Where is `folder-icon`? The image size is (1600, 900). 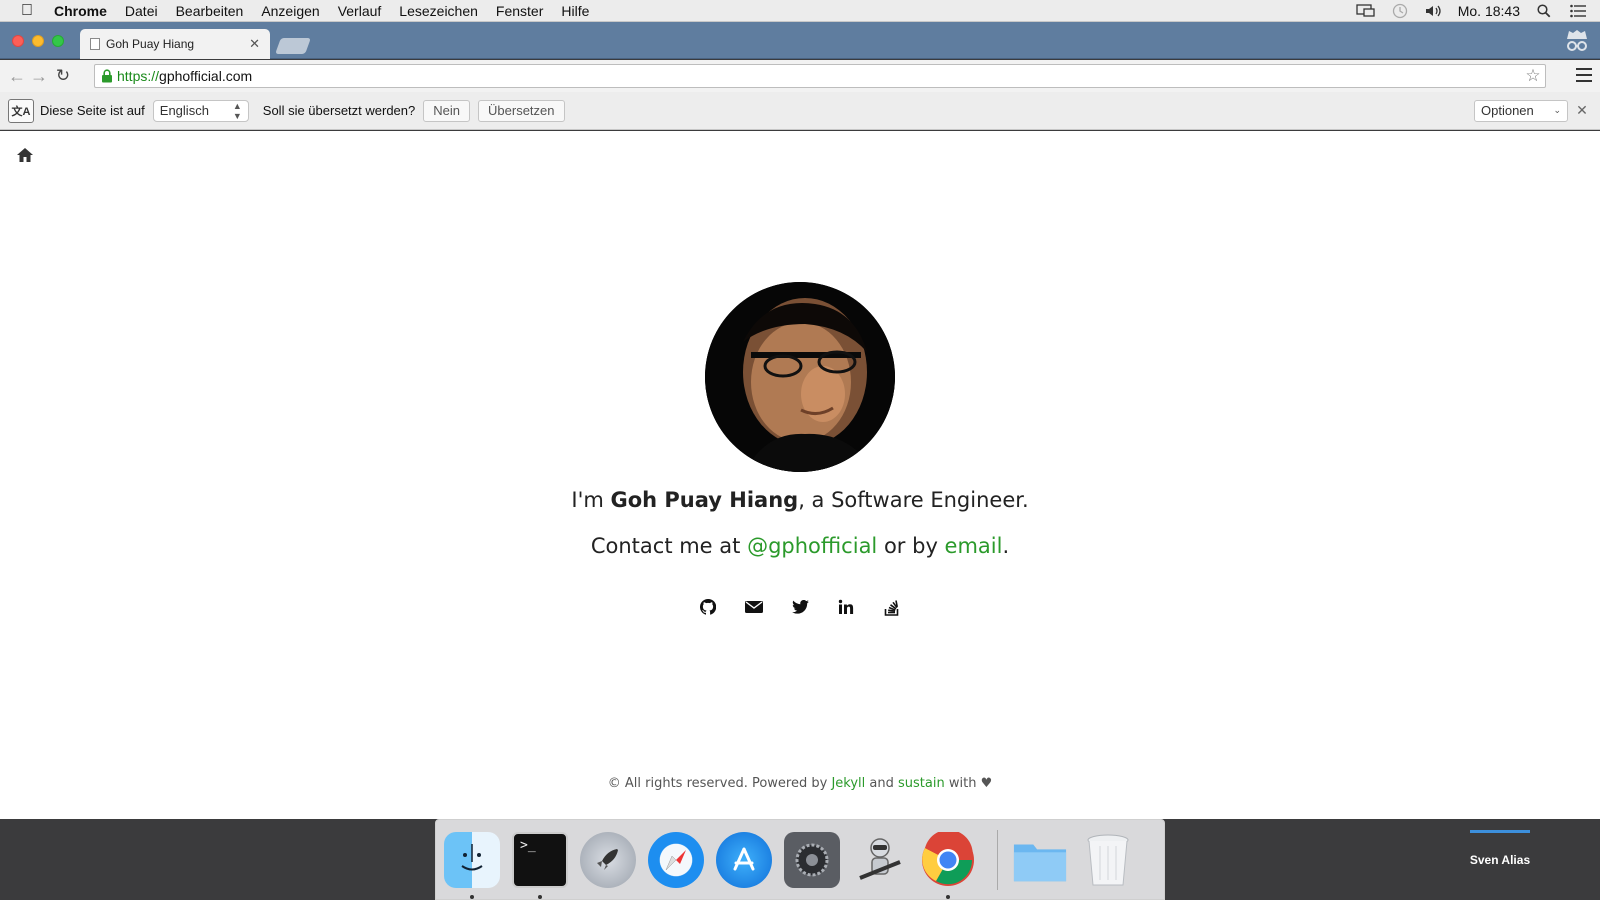 folder-icon is located at coordinates (1040, 860).